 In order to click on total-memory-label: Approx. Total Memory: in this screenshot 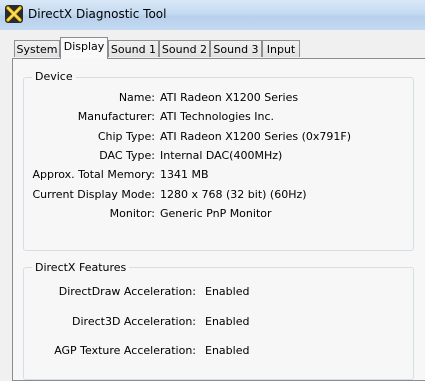, I will do `click(94, 174)`.